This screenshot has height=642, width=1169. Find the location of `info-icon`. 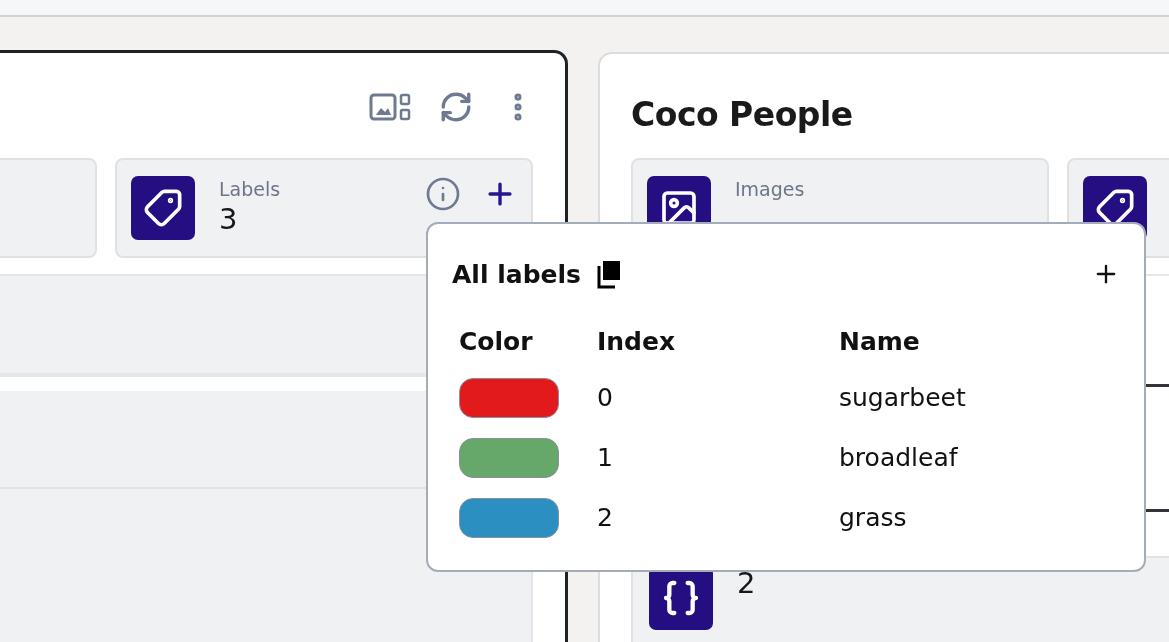

info-icon is located at coordinates (443, 194).